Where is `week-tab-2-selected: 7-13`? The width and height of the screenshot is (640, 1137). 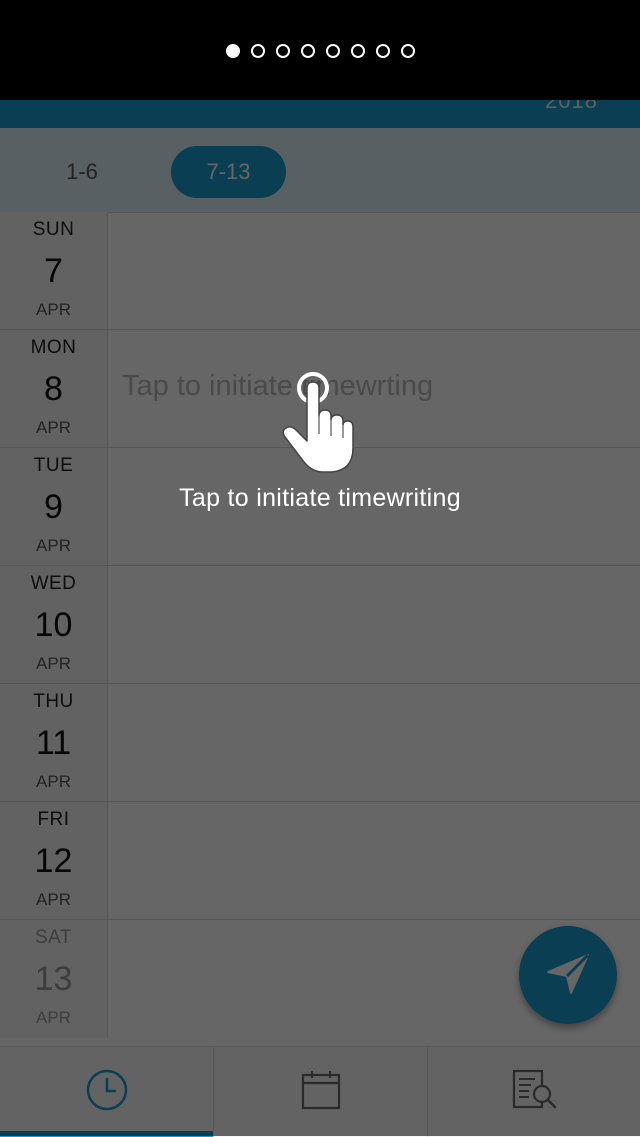 week-tab-2-selected: 7-13 is located at coordinates (228, 172).